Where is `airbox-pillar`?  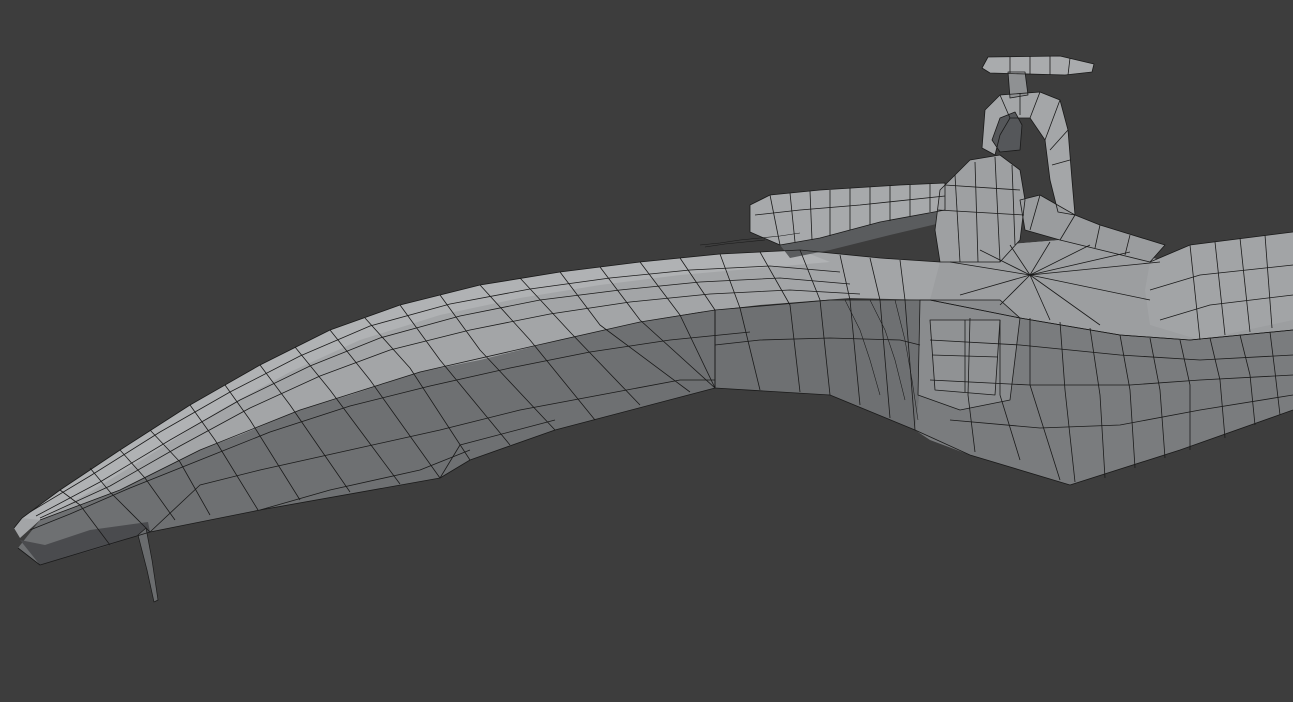 airbox-pillar is located at coordinates (980, 208).